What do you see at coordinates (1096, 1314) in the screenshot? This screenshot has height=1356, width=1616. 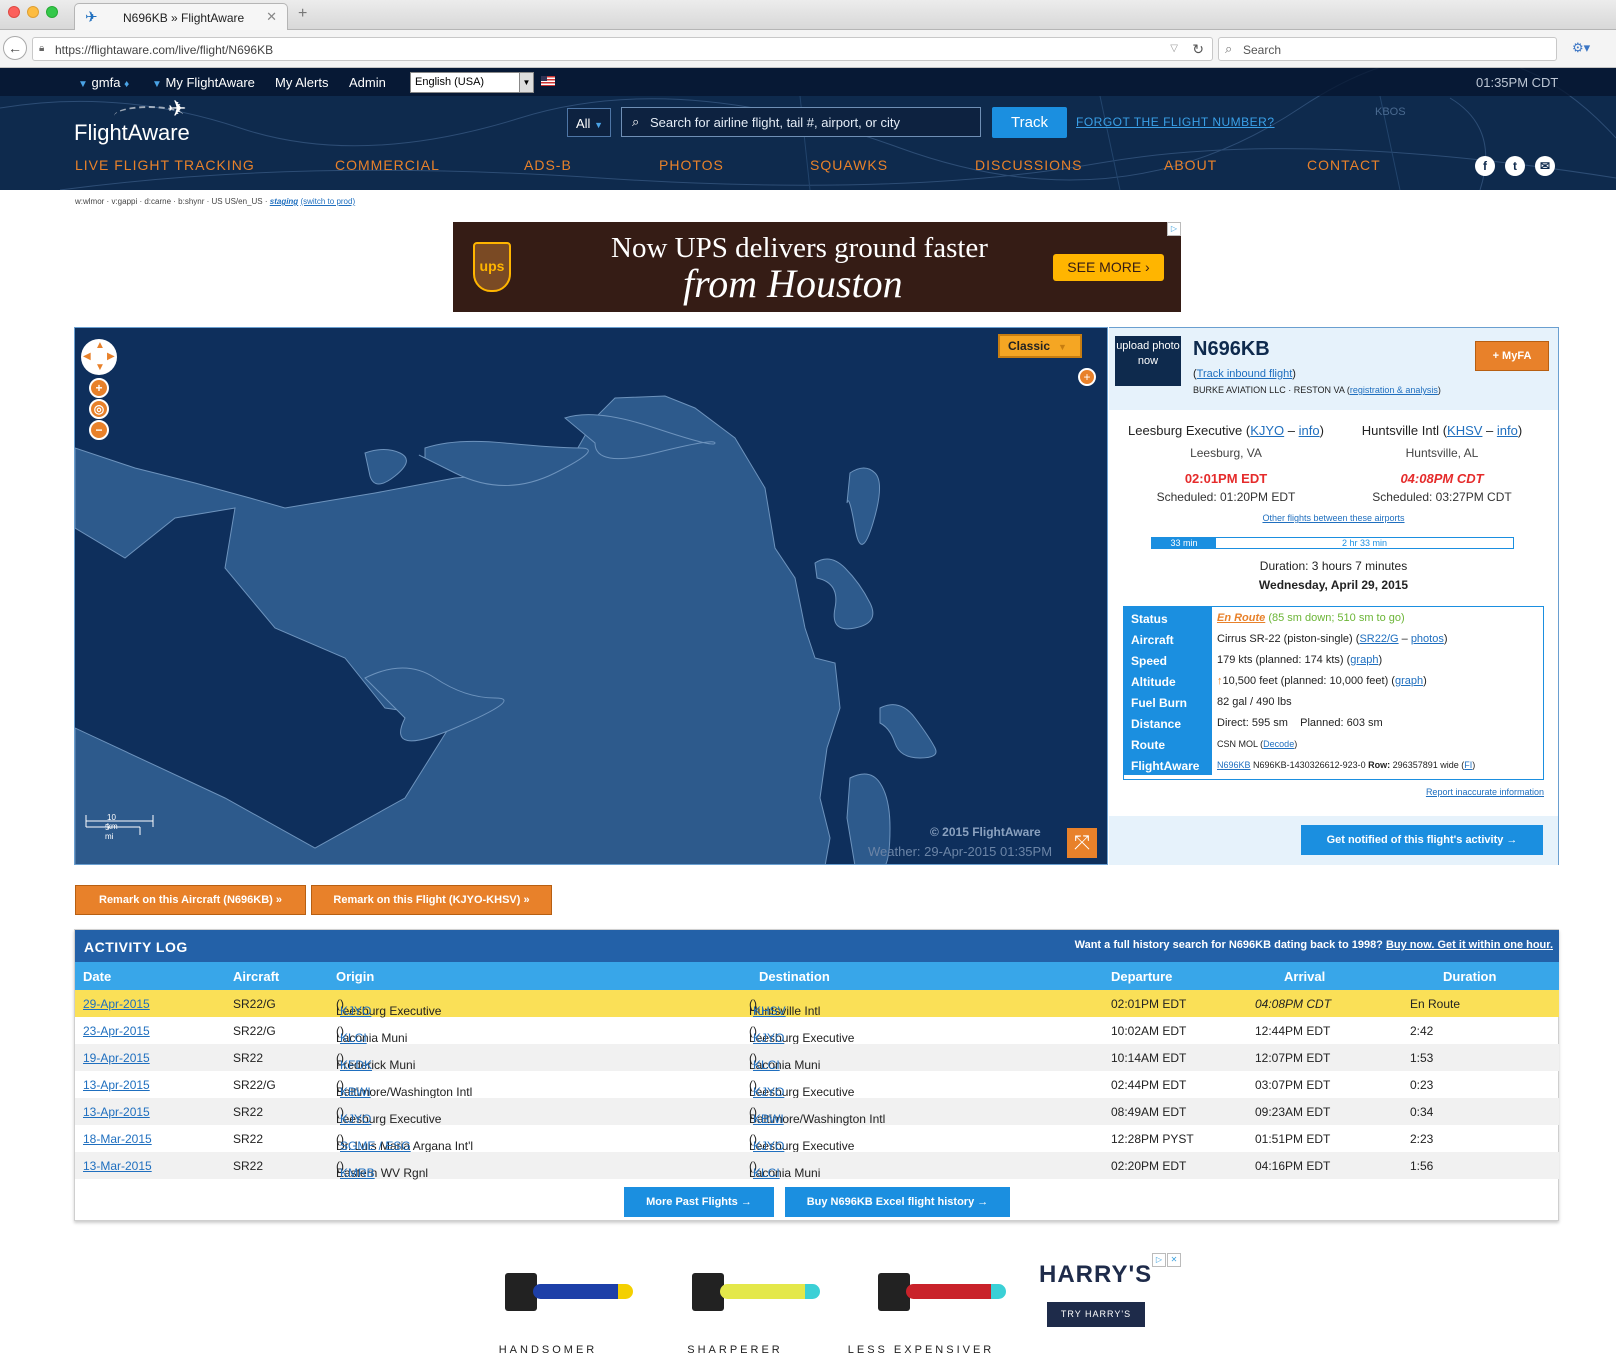 I see `try-harrys-button: TRY HARRY'S` at bounding box center [1096, 1314].